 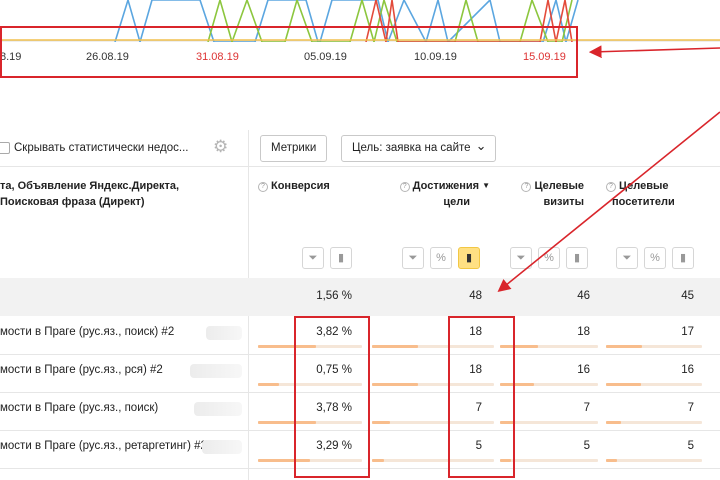 What do you see at coordinates (469, 258) in the screenshot?
I see `bar-chart-icon-active: ▮` at bounding box center [469, 258].